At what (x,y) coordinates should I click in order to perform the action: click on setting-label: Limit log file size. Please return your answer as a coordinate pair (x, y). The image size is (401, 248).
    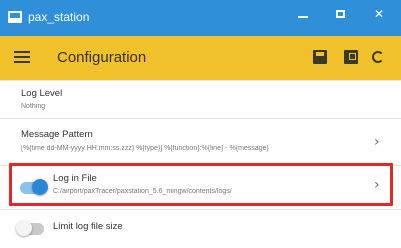
    Looking at the image, I should click on (88, 226).